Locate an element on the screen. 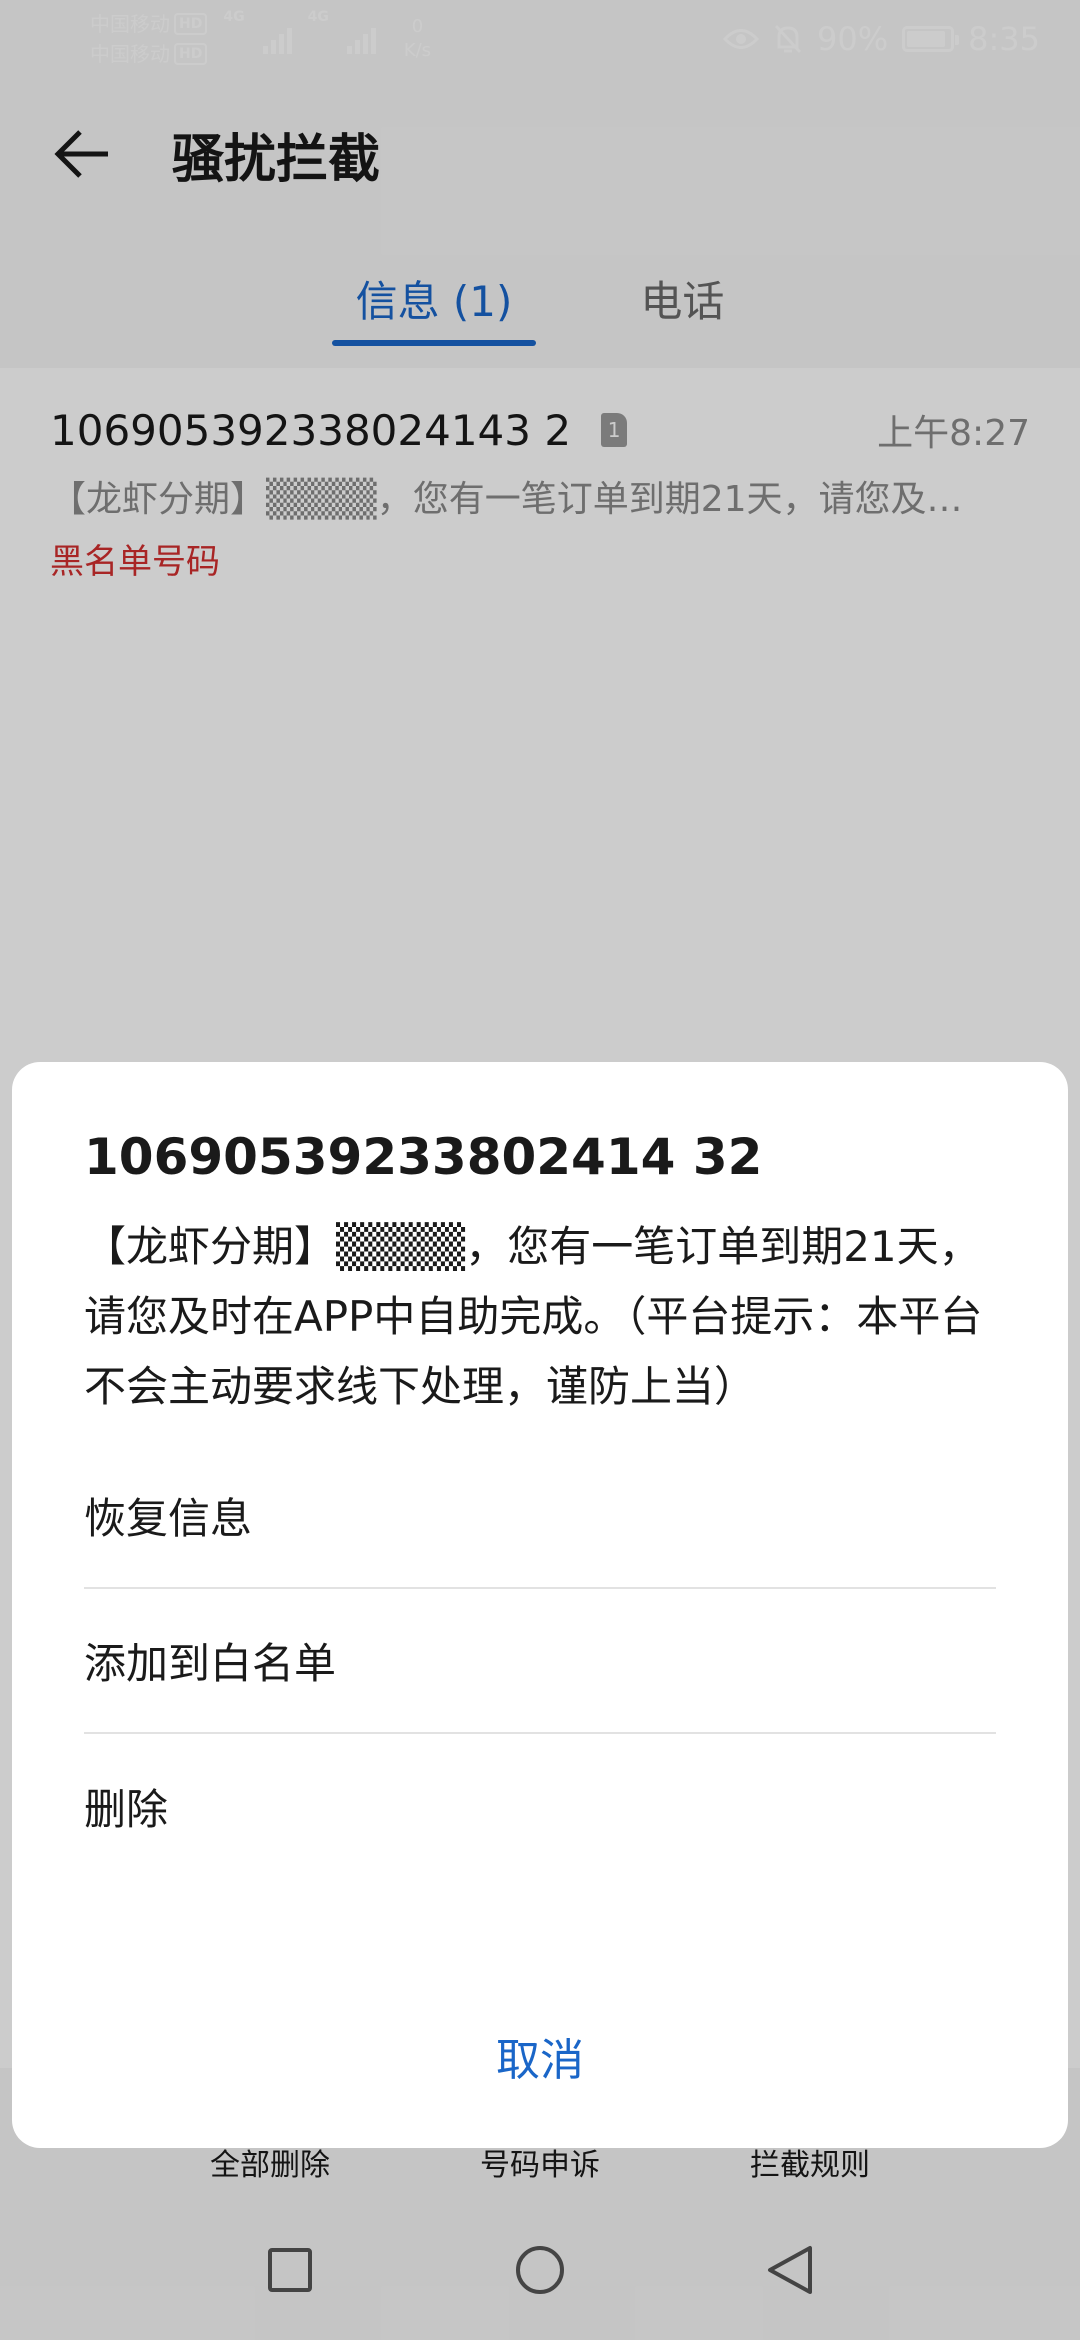  restore-message-option: 恢复信息 is located at coordinates (540, 1516).